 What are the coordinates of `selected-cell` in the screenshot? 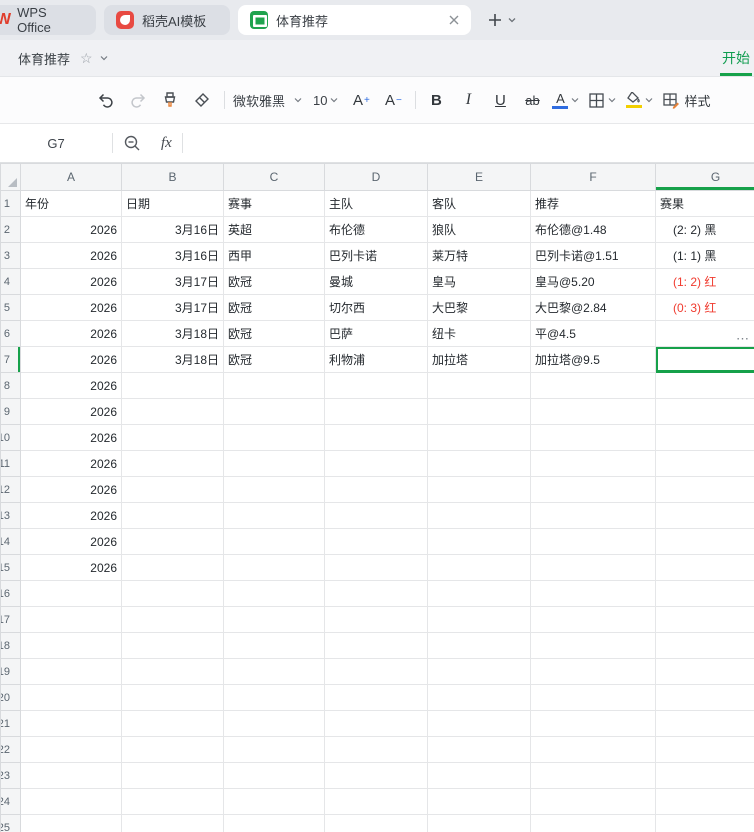 It's located at (704, 359).